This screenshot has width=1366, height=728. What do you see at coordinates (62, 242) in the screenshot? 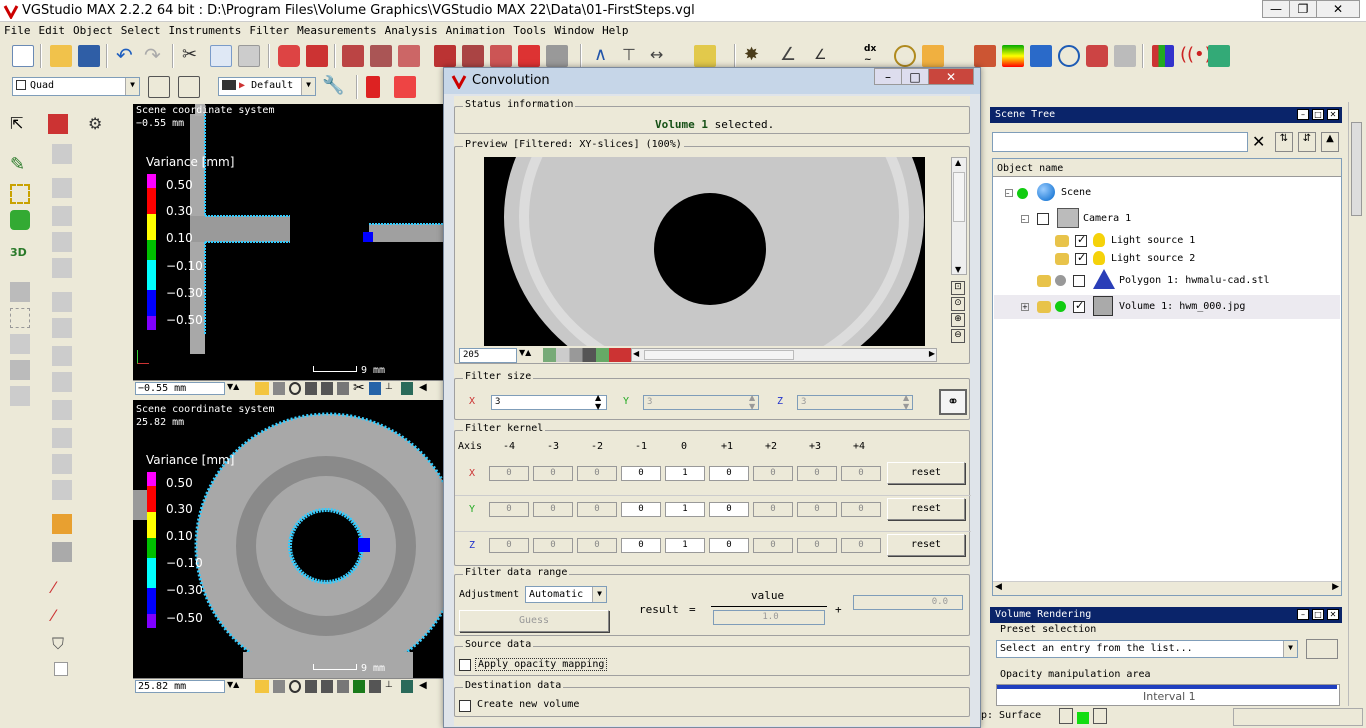
I see `tool-i-icon` at bounding box center [62, 242].